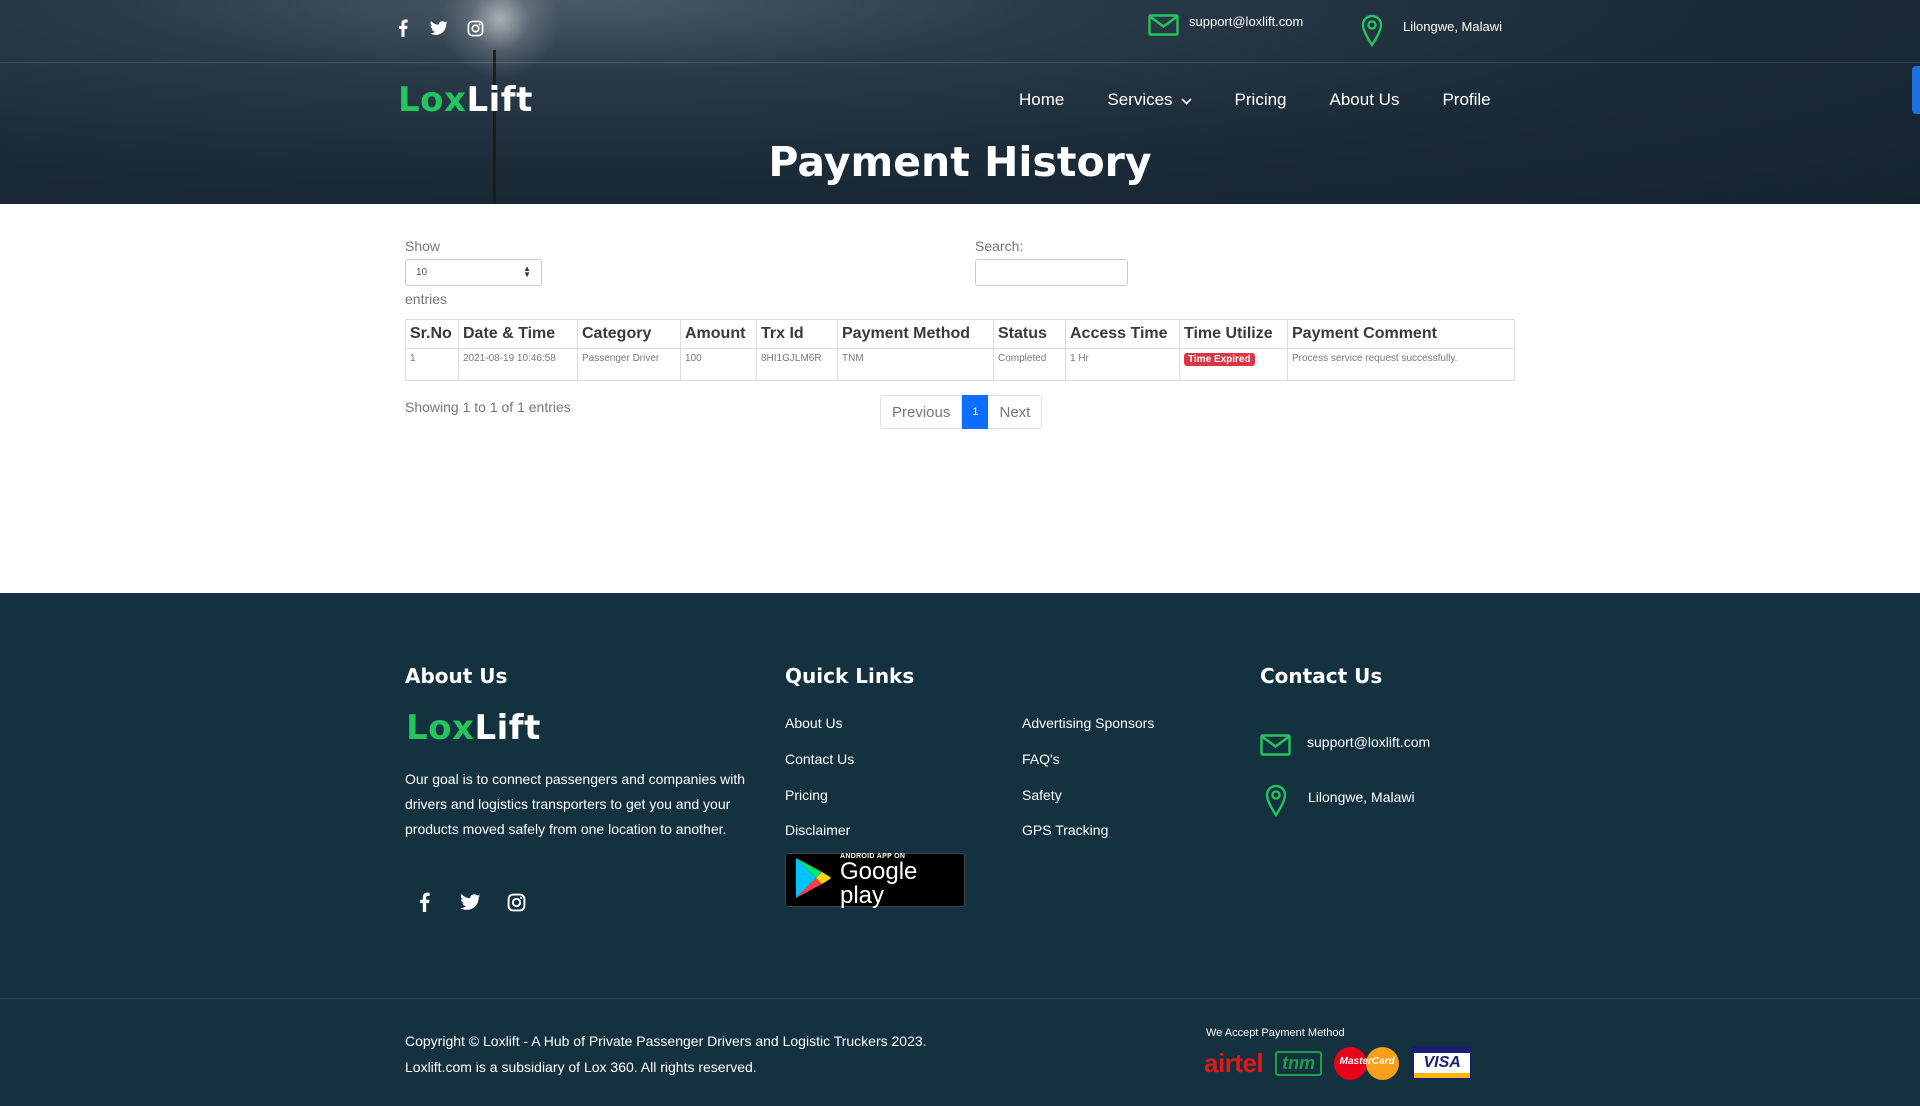 This screenshot has width=1920, height=1106. What do you see at coordinates (1234, 1062) in the screenshot?
I see `airtel-logo: airtel` at bounding box center [1234, 1062].